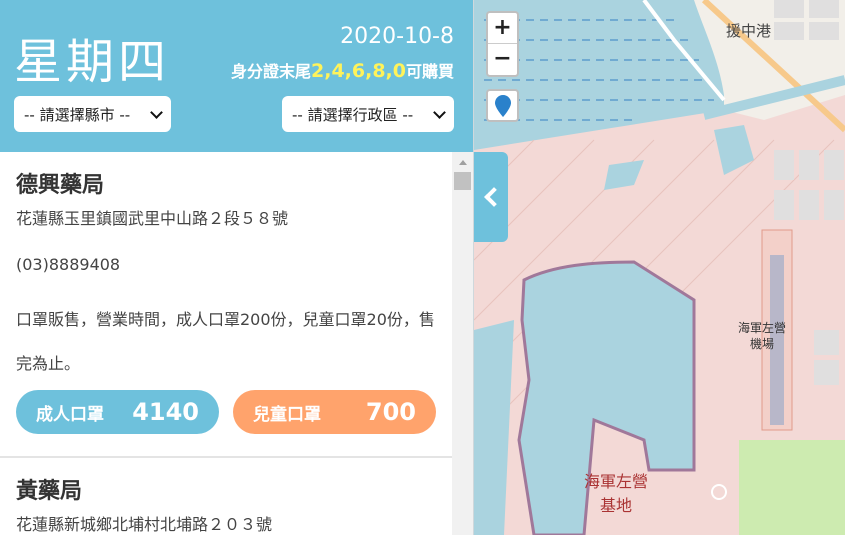 The image size is (845, 535). I want to click on zoom-control: + −, so click(502, 44).